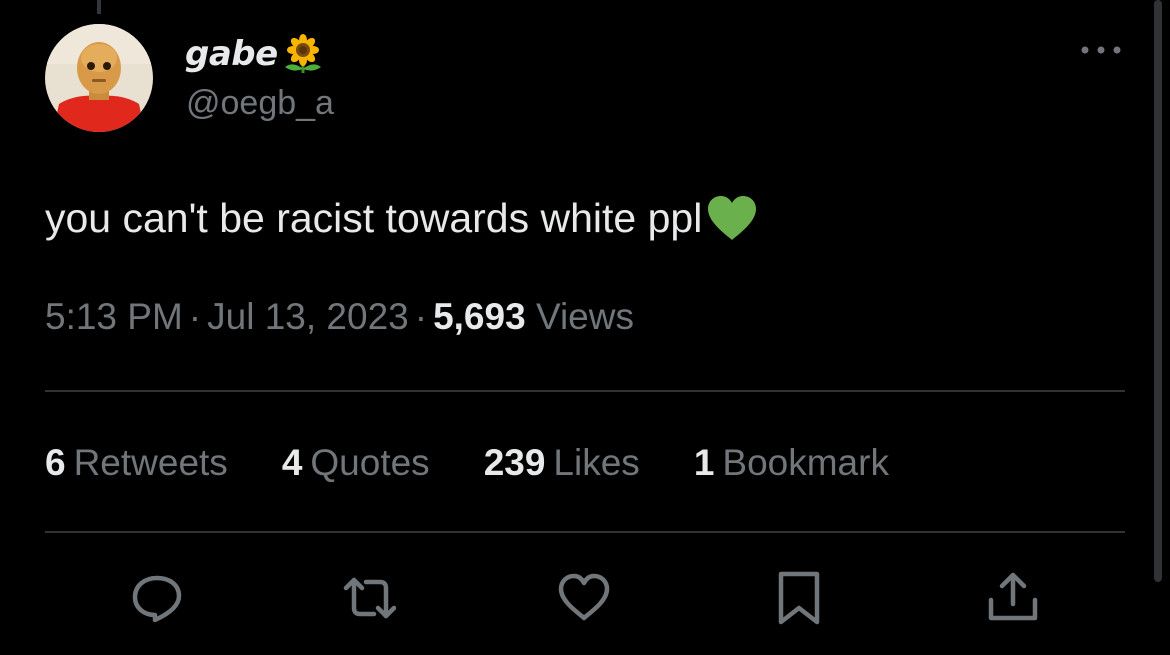 This screenshot has width=1170, height=655. What do you see at coordinates (157, 598) in the screenshot?
I see `reply-icon` at bounding box center [157, 598].